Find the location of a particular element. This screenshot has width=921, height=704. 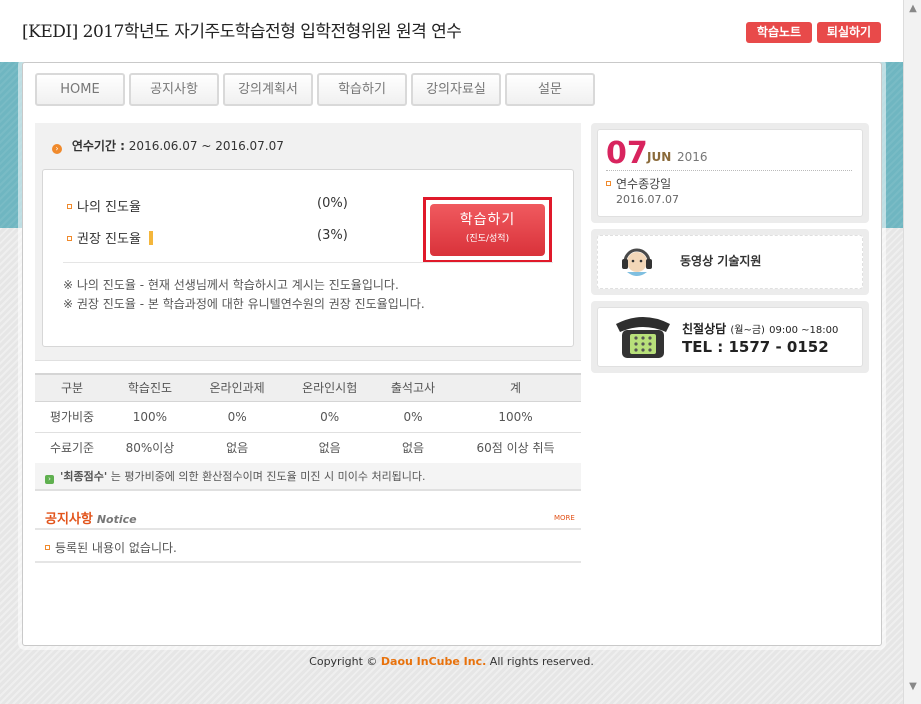

training-period-value: 2016.06.07 ~ 2016.07.07 is located at coordinates (206, 146).